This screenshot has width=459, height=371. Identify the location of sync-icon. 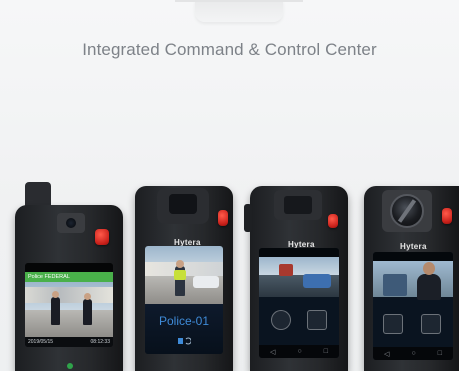
(184, 338).